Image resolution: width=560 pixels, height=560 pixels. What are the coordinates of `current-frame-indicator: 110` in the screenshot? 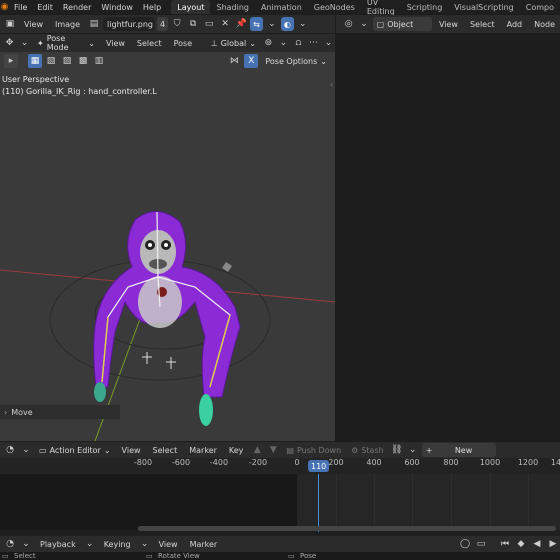 It's located at (319, 466).